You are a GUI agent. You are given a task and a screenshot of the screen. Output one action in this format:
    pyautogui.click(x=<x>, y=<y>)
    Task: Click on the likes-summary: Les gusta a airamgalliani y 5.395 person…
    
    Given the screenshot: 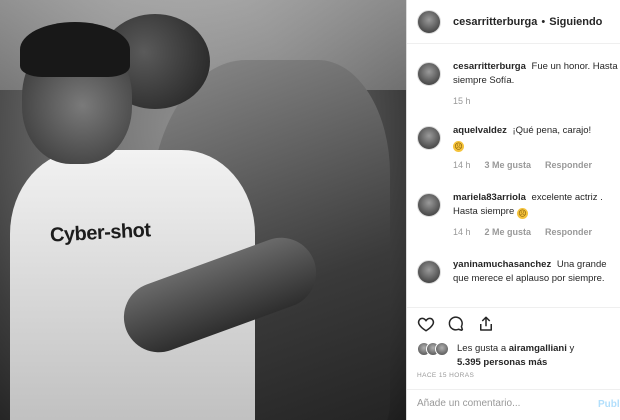 What is the action you would take?
    pyautogui.click(x=495, y=356)
    